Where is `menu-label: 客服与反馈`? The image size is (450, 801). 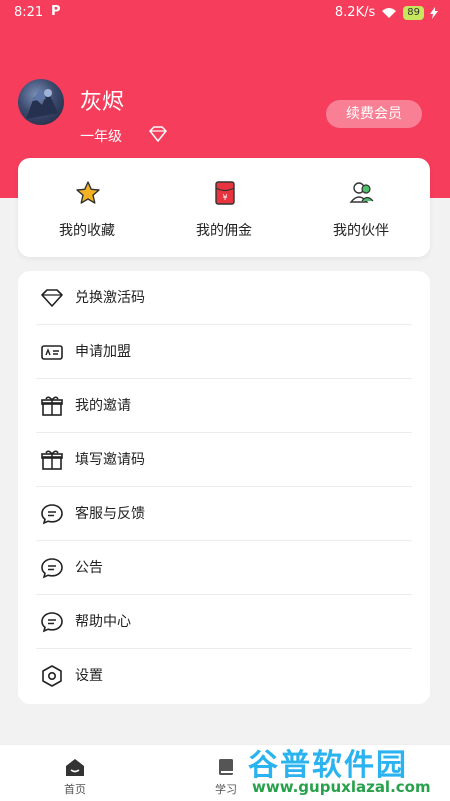
menu-label: 客服与反馈 is located at coordinates (110, 514).